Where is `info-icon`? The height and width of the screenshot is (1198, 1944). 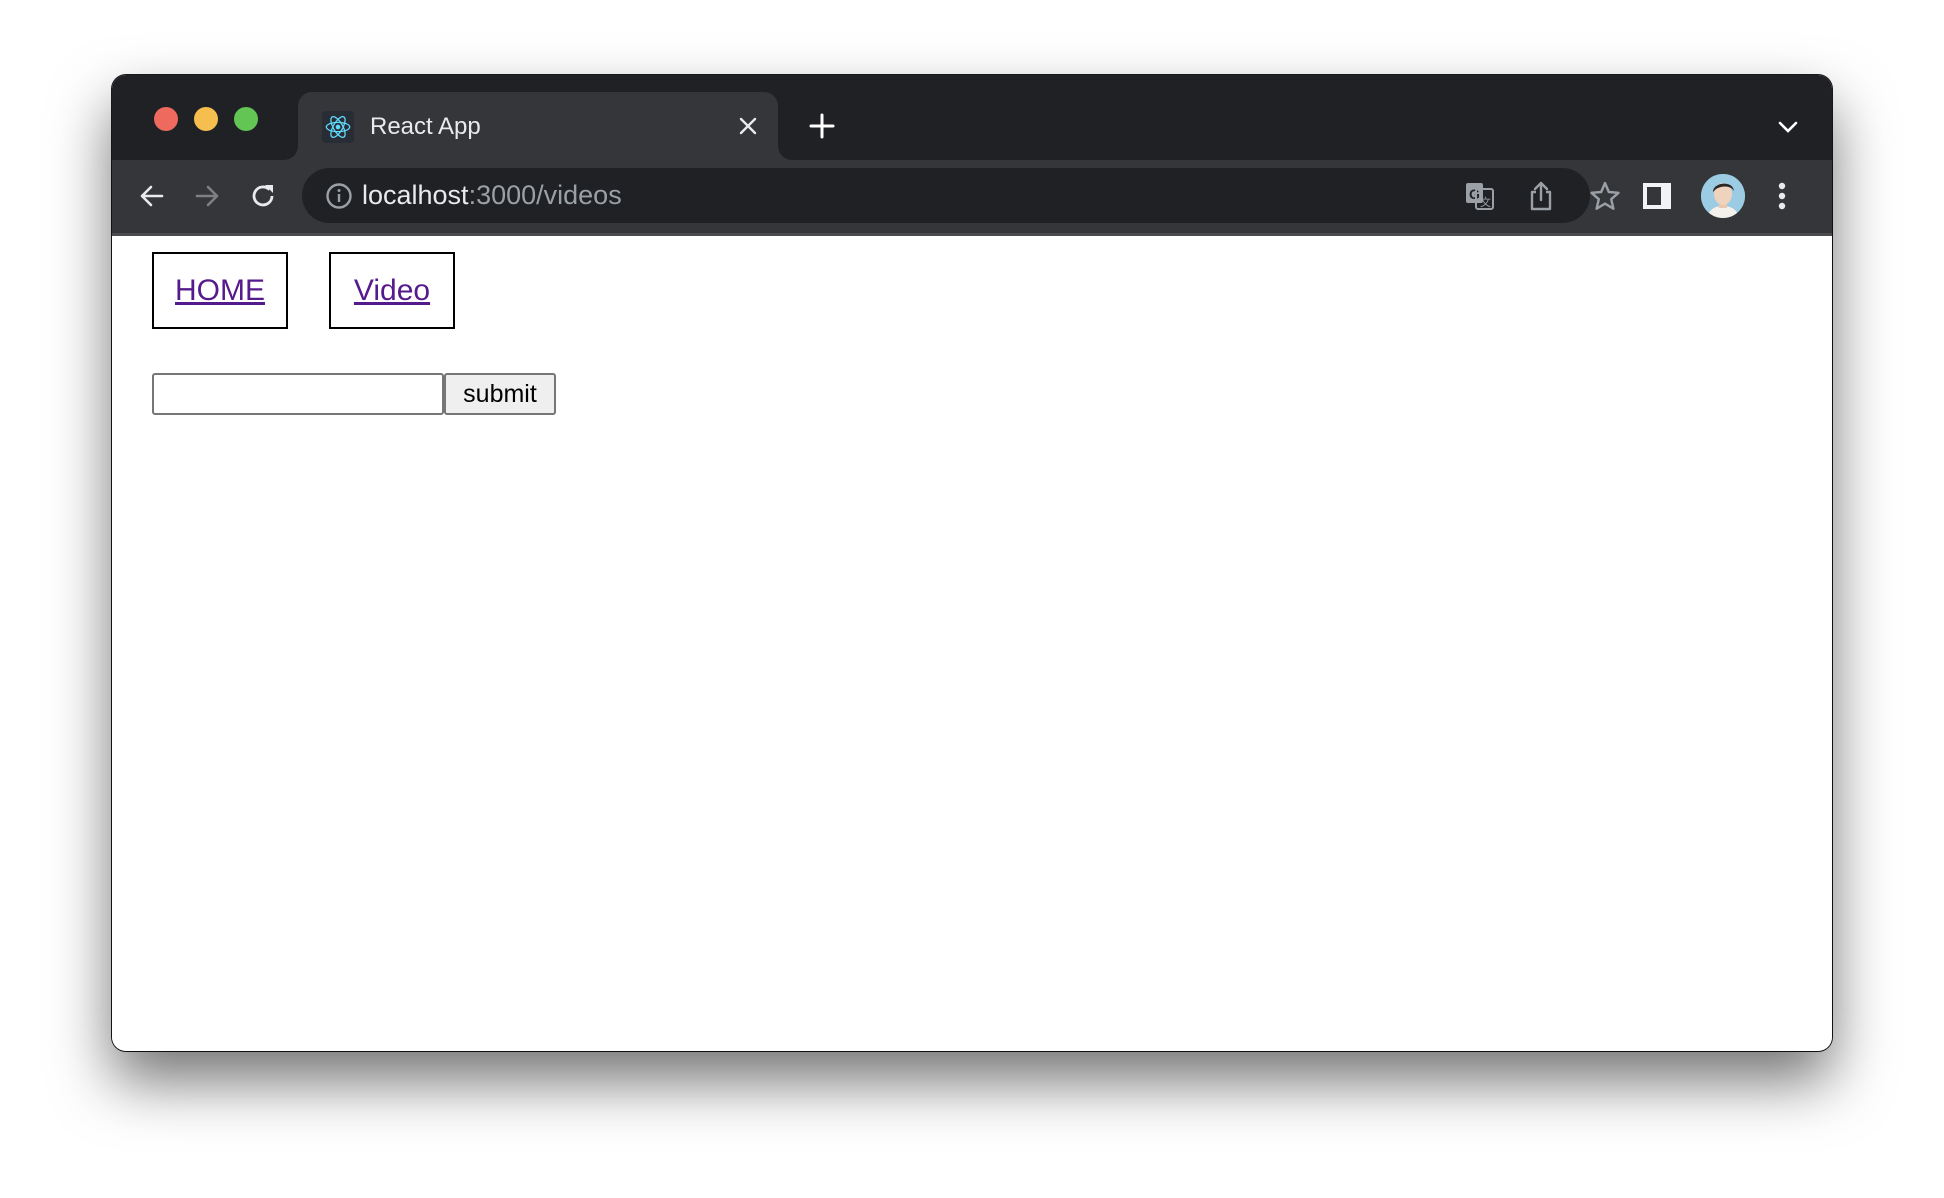
info-icon is located at coordinates (339, 196).